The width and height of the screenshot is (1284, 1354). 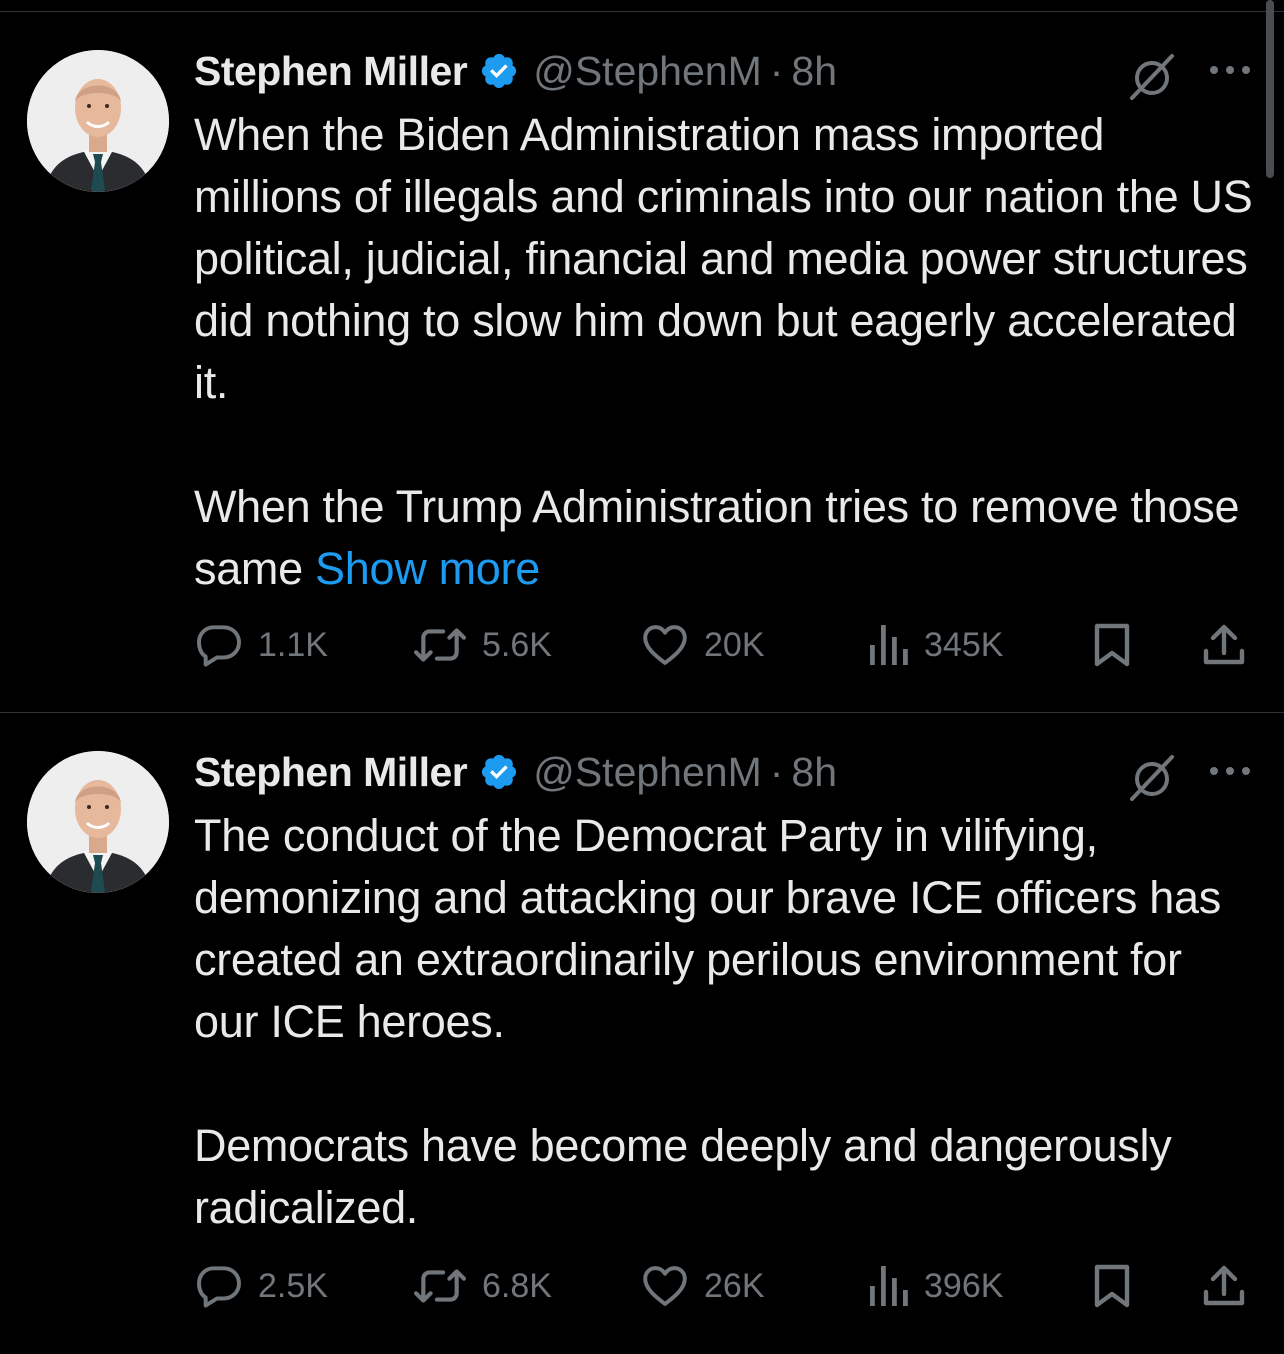 I want to click on views-button: 396K, so click(x=934, y=1286).